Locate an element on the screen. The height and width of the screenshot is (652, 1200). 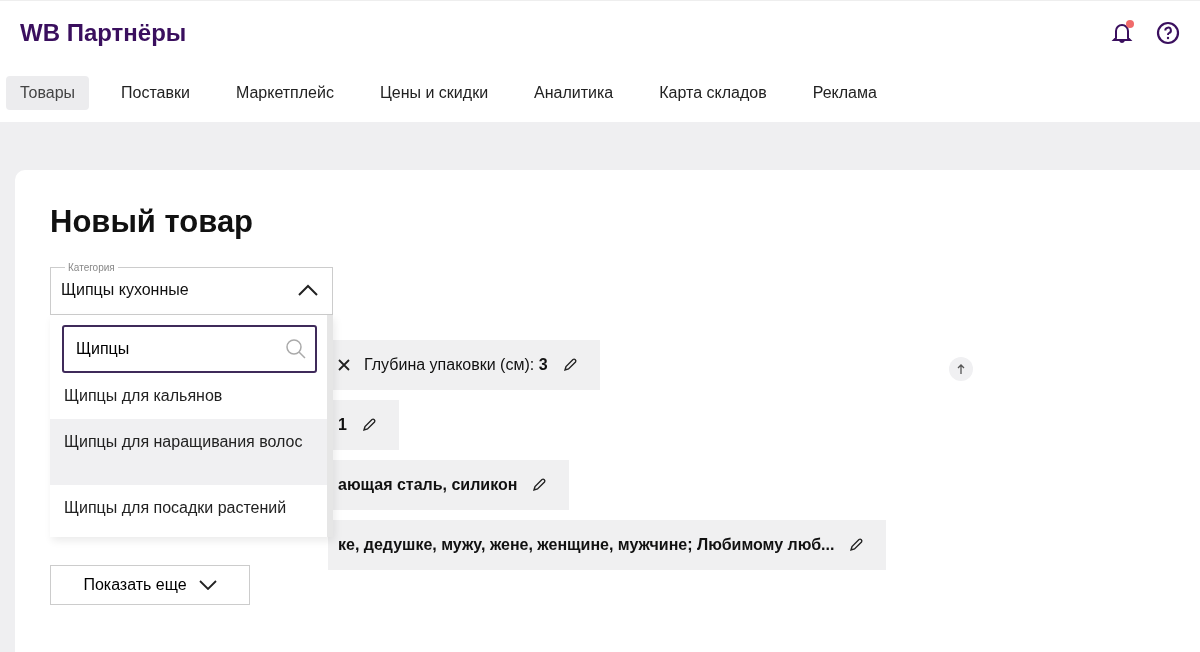
category-select: Категория Щипцы кухонные is located at coordinates (191, 288).